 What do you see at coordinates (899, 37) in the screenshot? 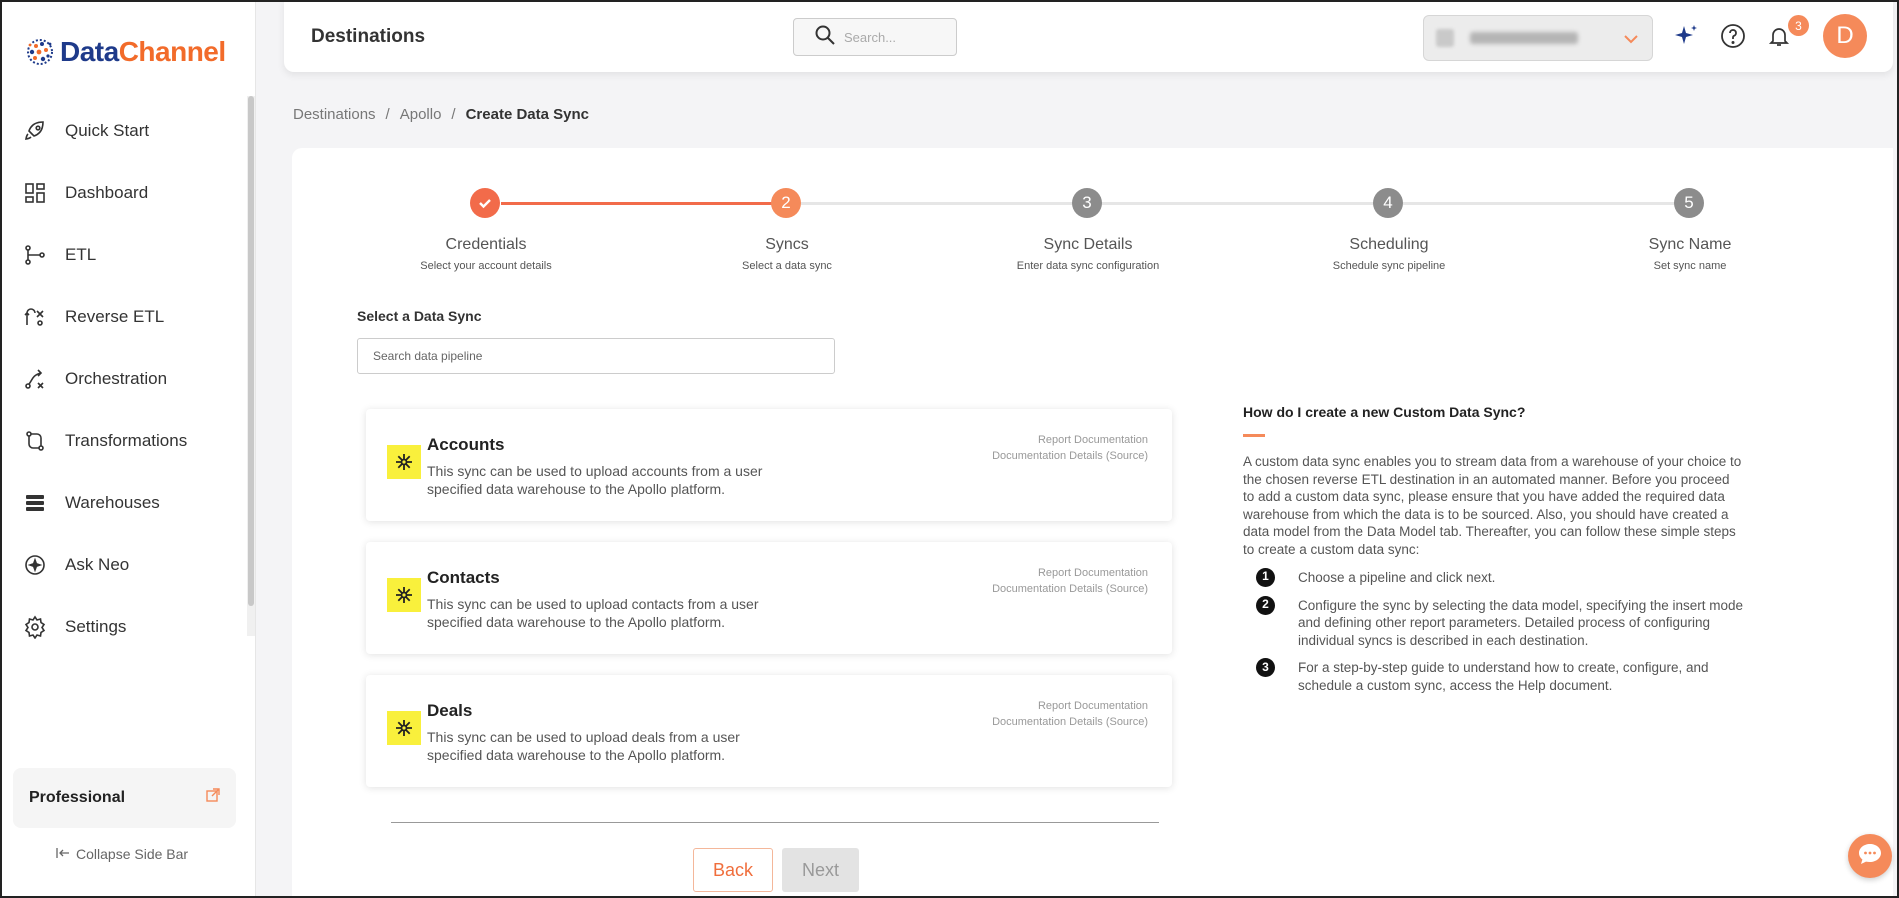
I see `search-input` at bounding box center [899, 37].